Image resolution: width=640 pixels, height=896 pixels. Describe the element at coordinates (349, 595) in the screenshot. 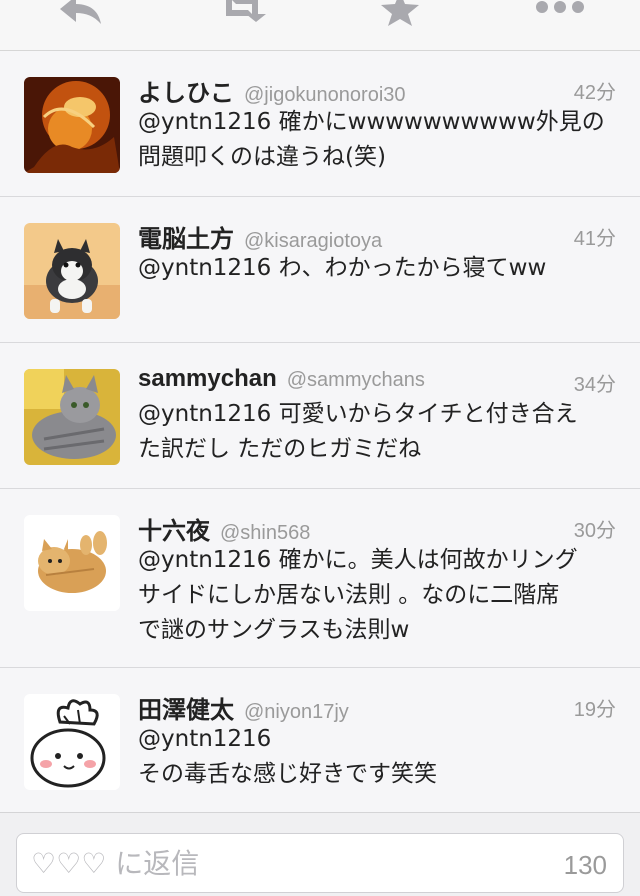

I see `tweet-text-line: サイドにしか居ない法則 。なのに二階席` at that location.